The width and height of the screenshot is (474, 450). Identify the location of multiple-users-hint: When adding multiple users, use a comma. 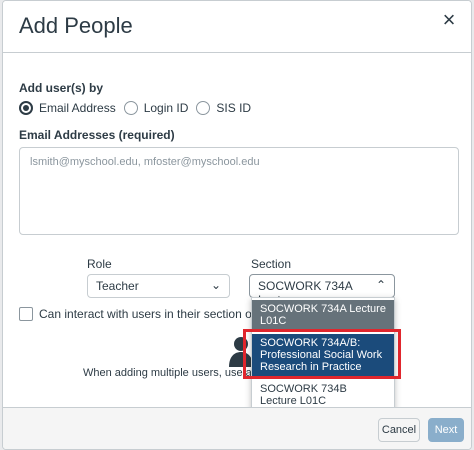
(168, 373).